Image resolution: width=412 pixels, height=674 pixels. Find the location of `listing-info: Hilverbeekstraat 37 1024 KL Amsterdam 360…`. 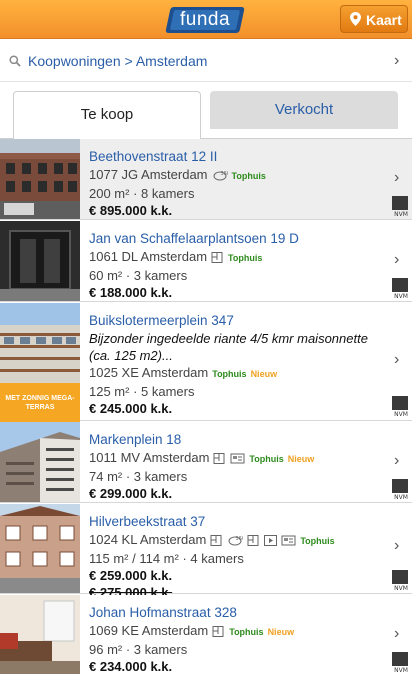

listing-info: Hilverbeekstraat 37 1024 KL Amsterdam 360… is located at coordinates (234, 556).